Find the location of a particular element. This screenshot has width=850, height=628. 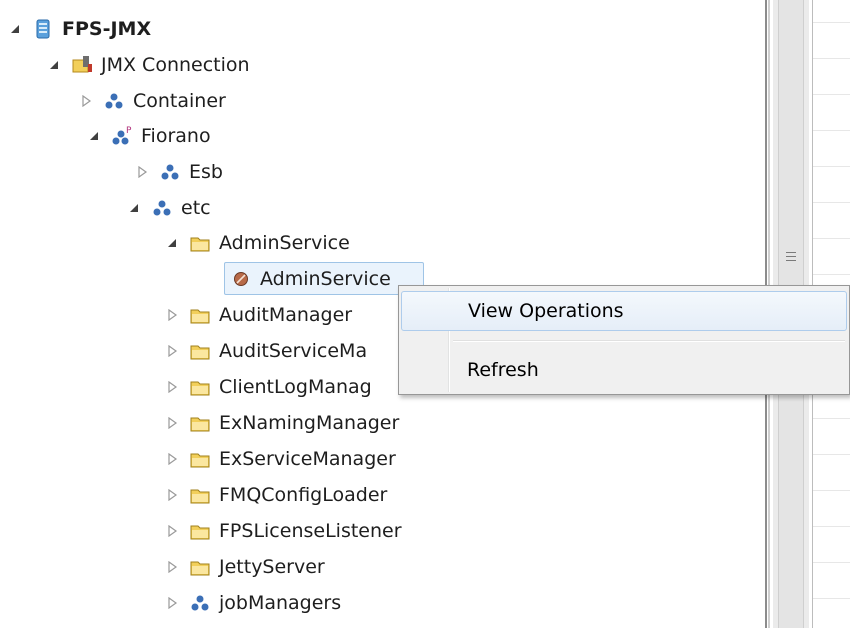

tree-node-jettyserver: JettyServer is located at coordinates (245, 567).